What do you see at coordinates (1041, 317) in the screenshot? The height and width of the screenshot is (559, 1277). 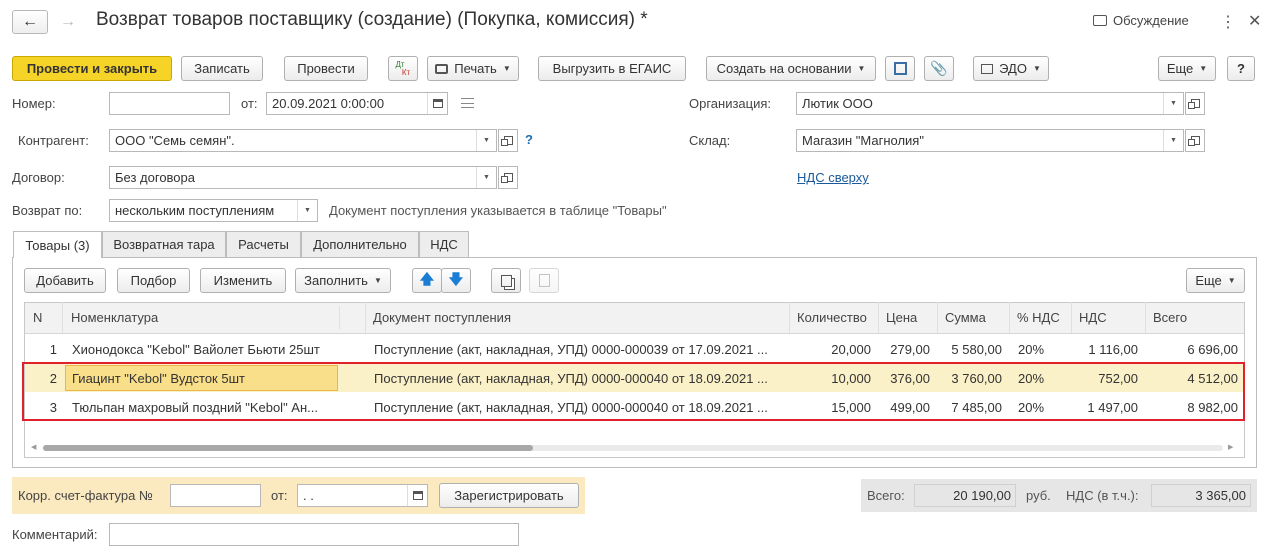 I see `col-header-vat-rate: % НДС` at bounding box center [1041, 317].